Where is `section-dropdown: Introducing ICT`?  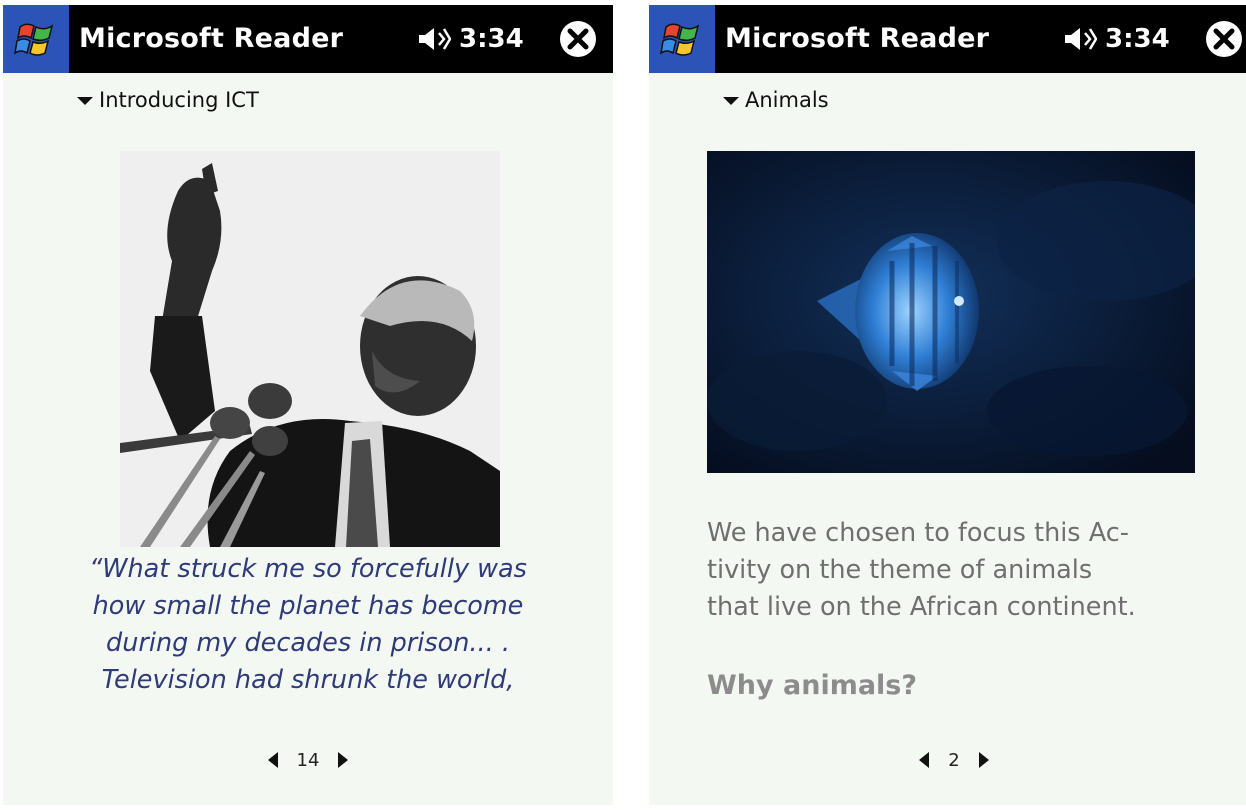
section-dropdown: Introducing ICT is located at coordinates (168, 100).